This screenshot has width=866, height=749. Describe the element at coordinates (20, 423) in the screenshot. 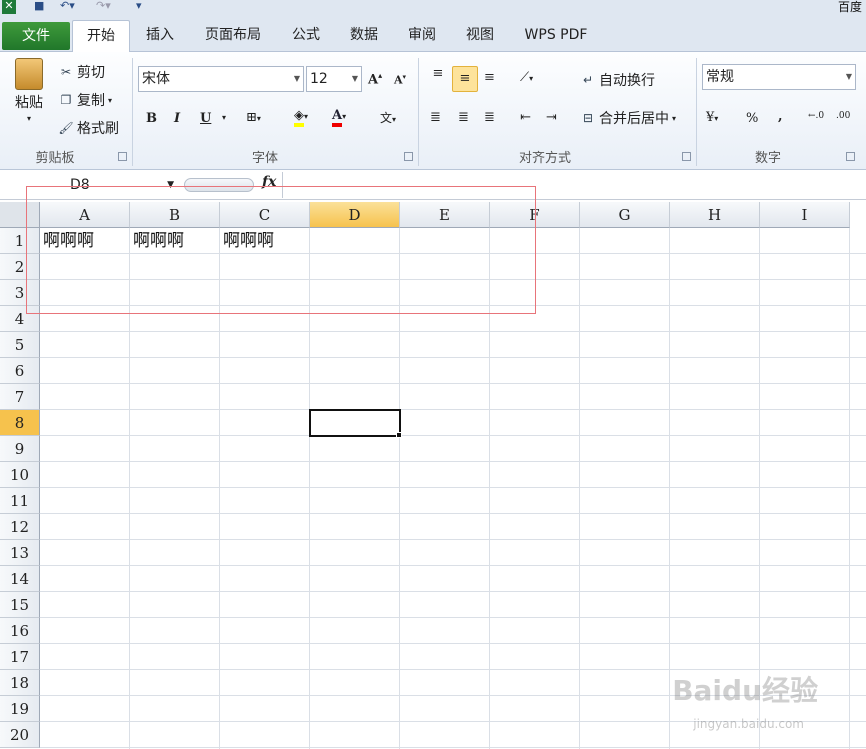

I see `row-header-8: 8` at that location.